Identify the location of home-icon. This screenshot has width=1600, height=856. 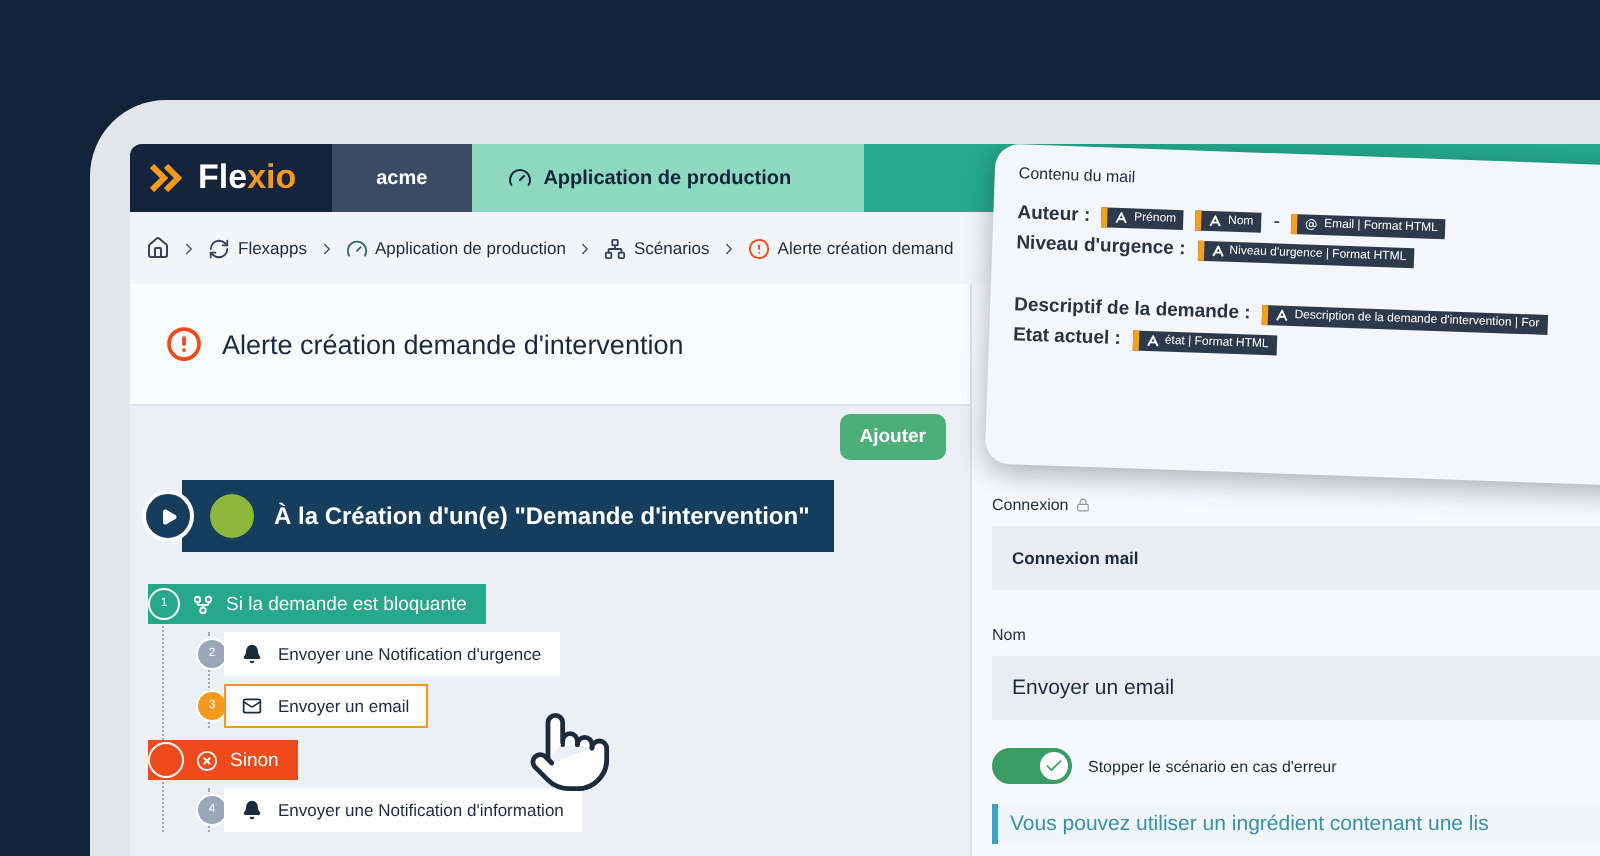
(158, 248).